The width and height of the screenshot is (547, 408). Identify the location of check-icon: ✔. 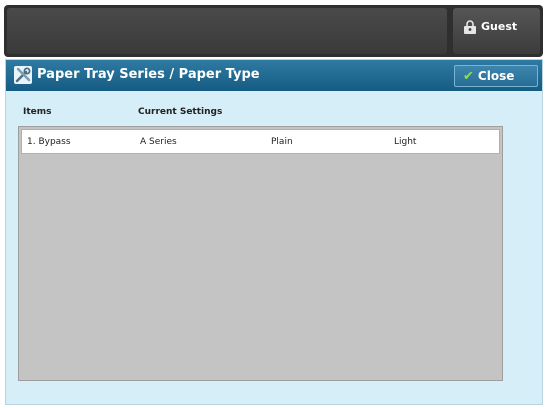
(468, 76).